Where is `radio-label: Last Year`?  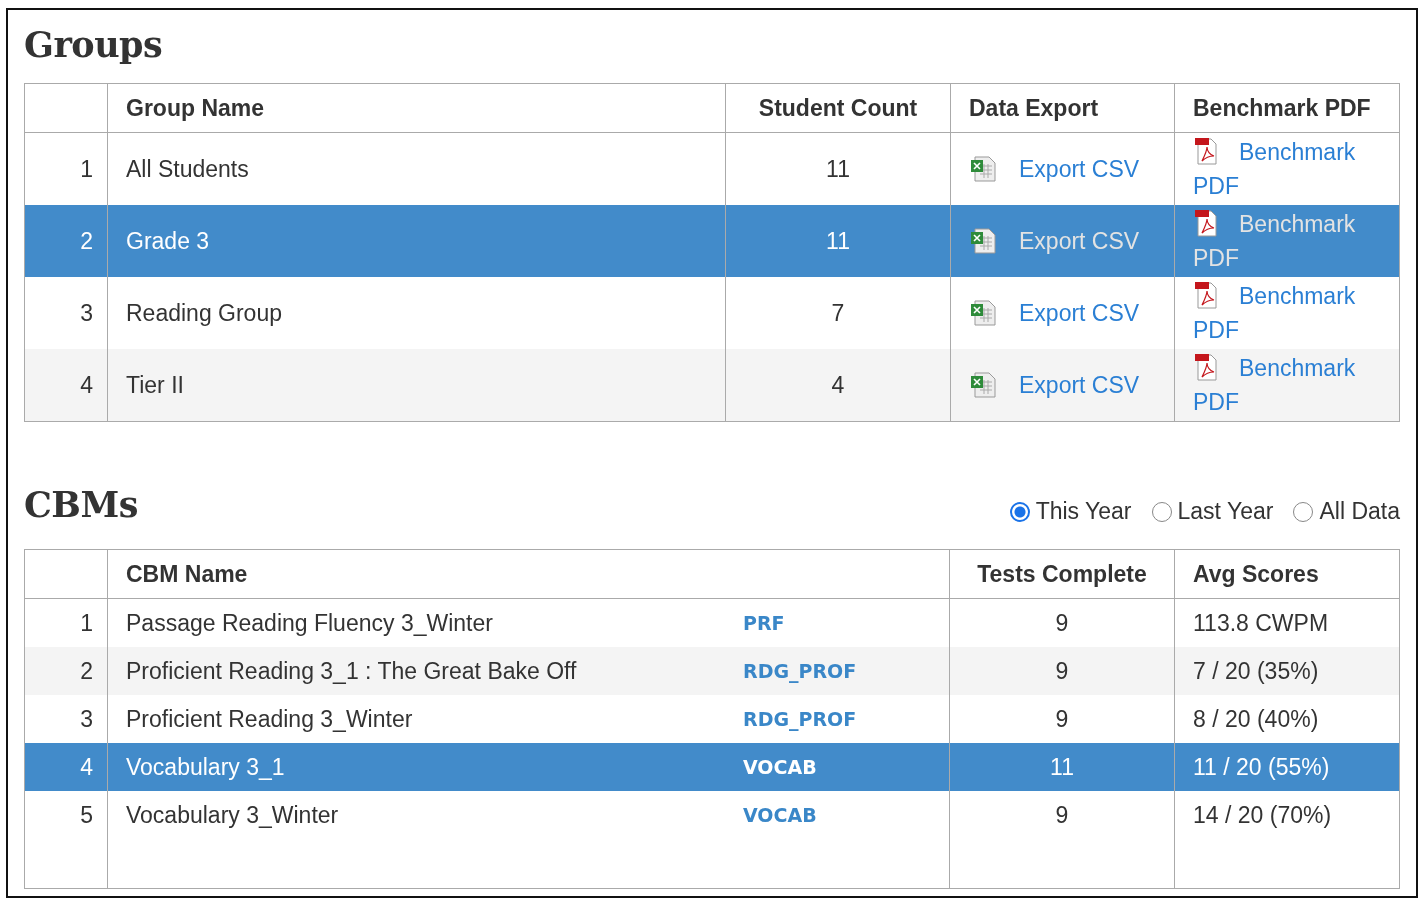 radio-label: Last Year is located at coordinates (1225, 511).